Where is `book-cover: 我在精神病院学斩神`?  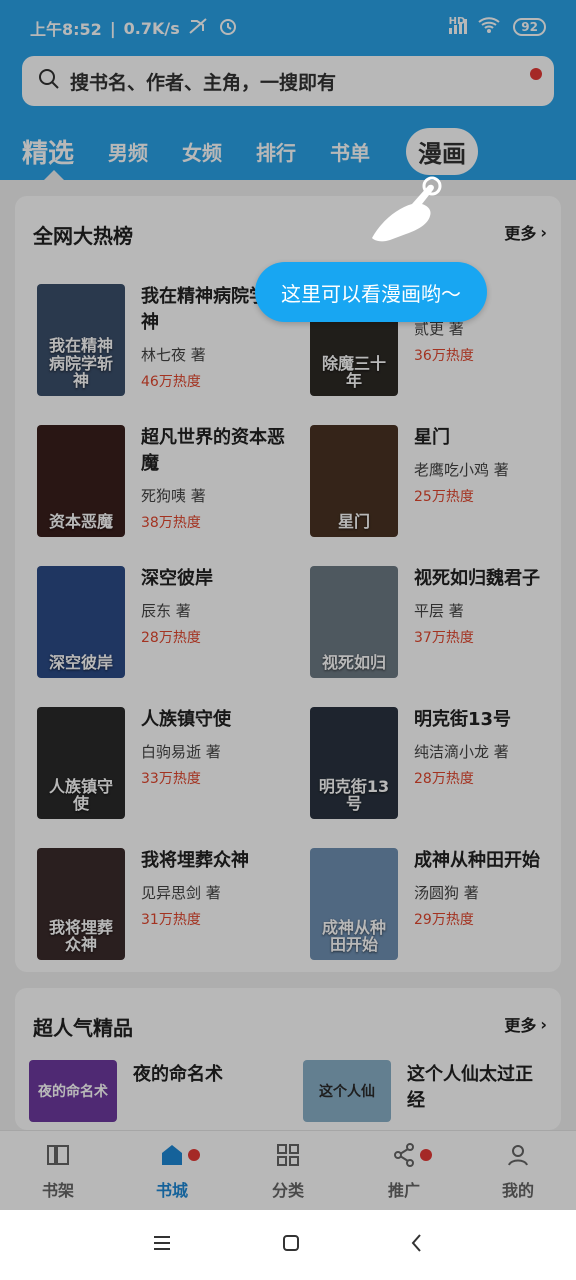 book-cover: 我在精神病院学斩神 is located at coordinates (81, 340).